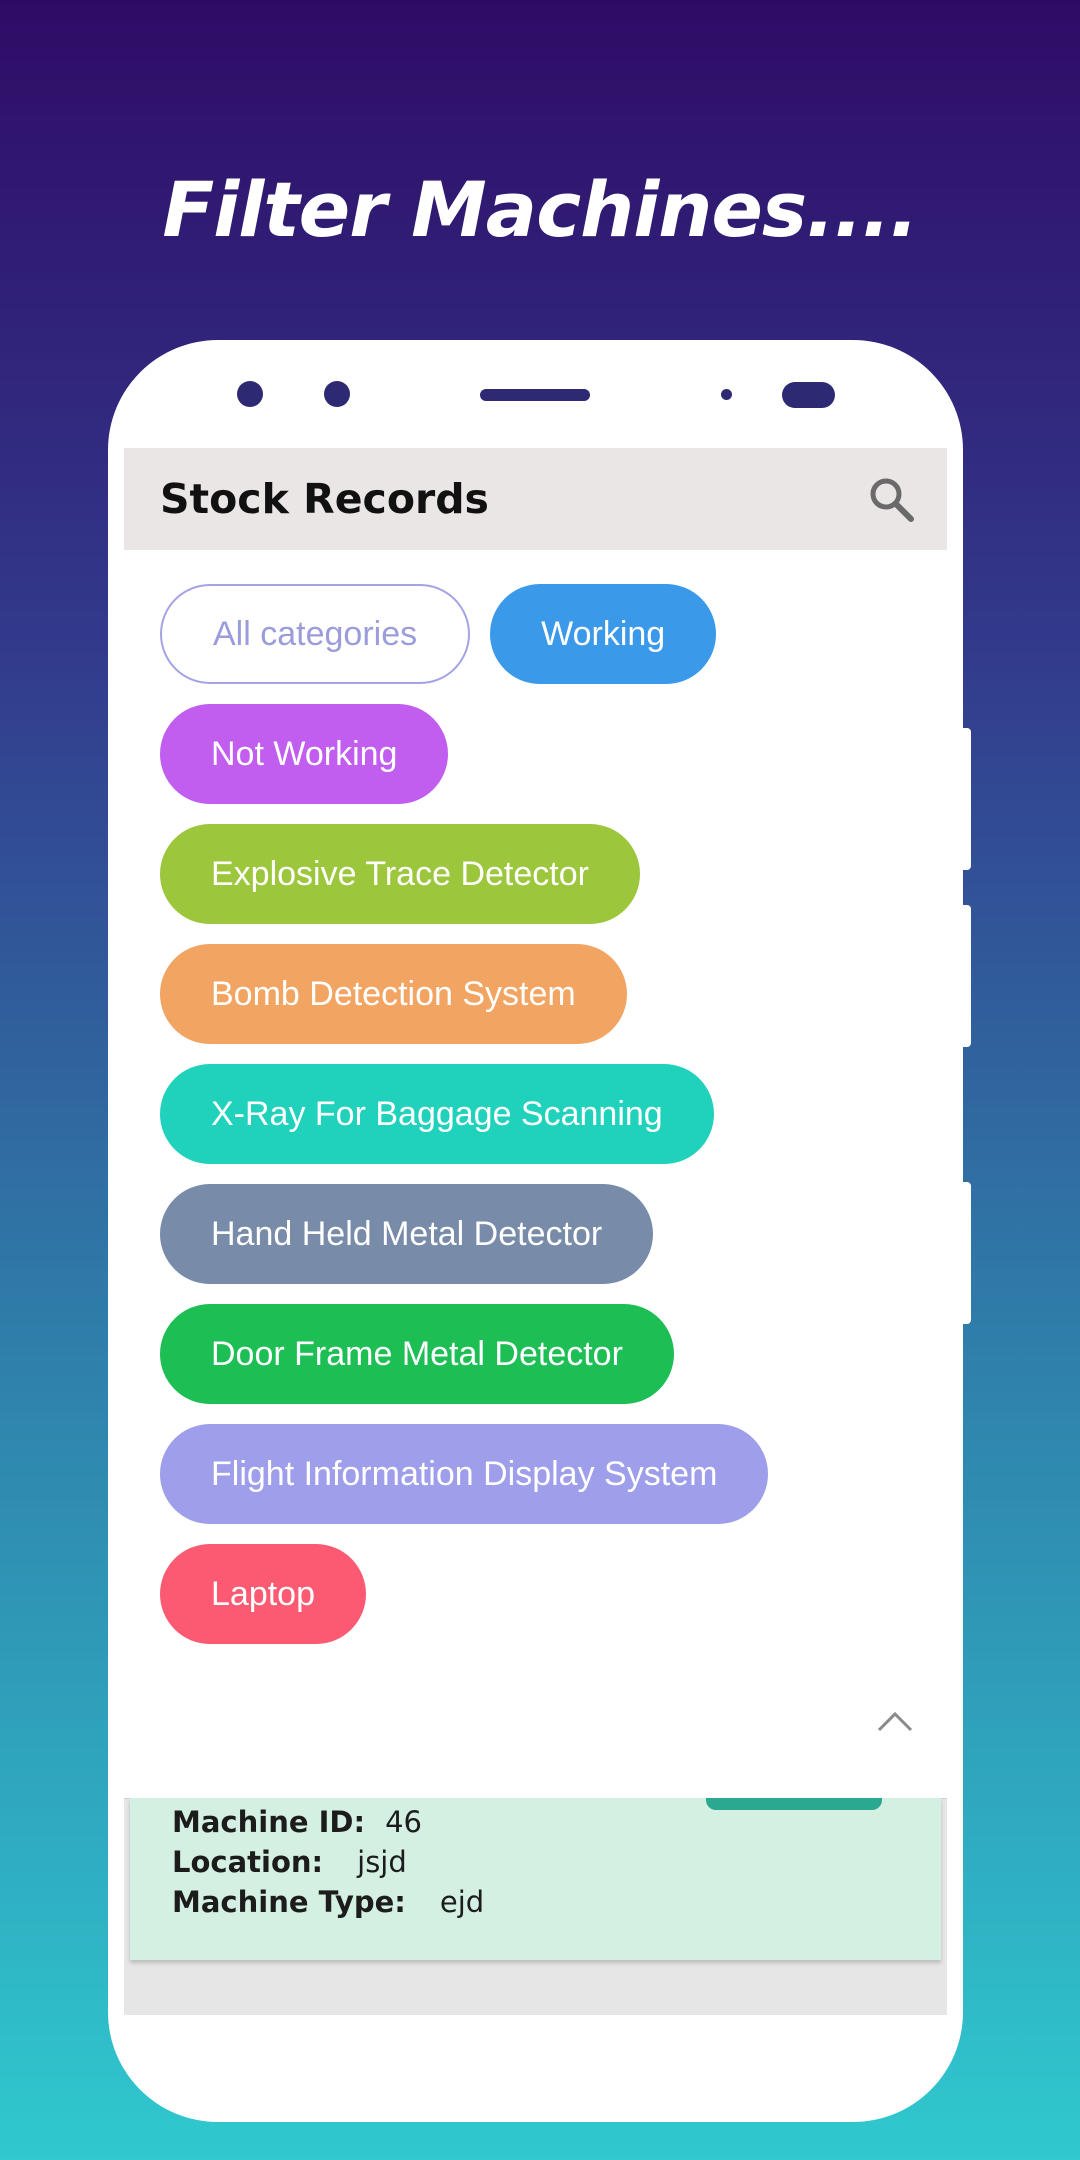  I want to click on location-row: Location: jsjd, so click(328, 1862).